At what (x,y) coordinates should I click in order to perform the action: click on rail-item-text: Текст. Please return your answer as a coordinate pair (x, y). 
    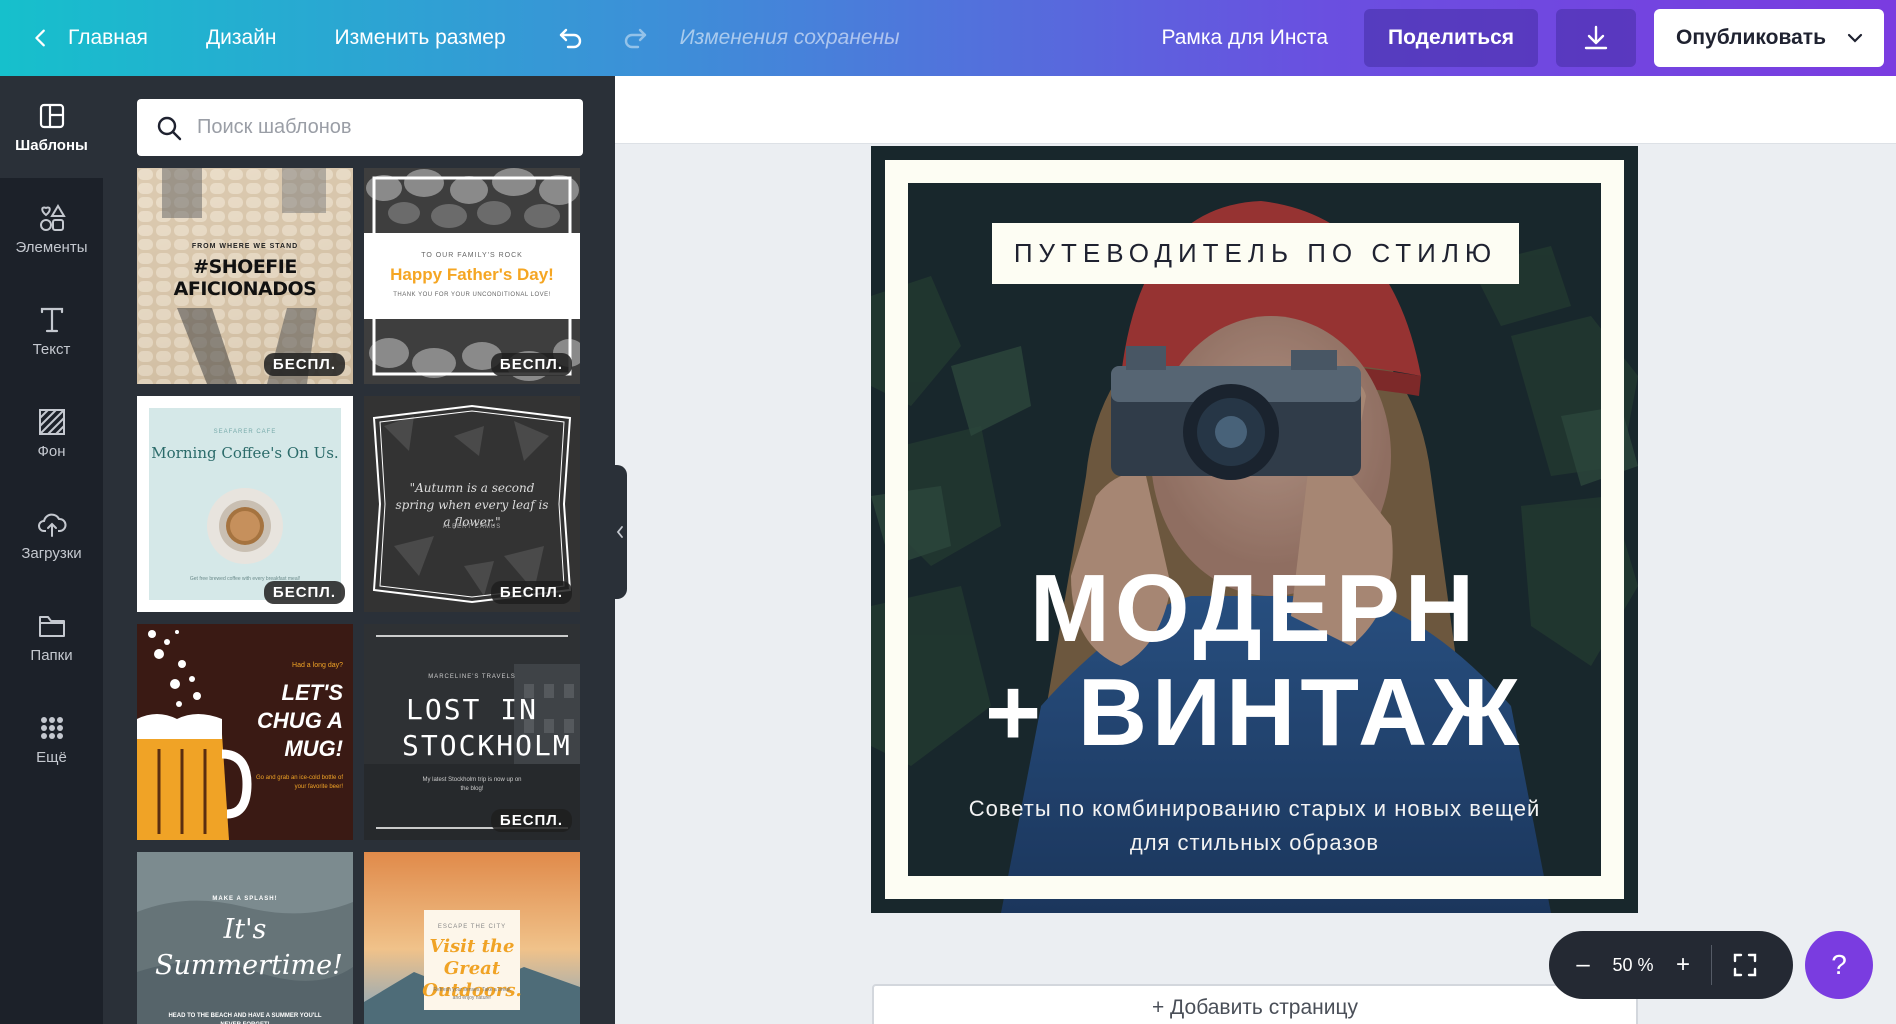
    Looking at the image, I should click on (51, 331).